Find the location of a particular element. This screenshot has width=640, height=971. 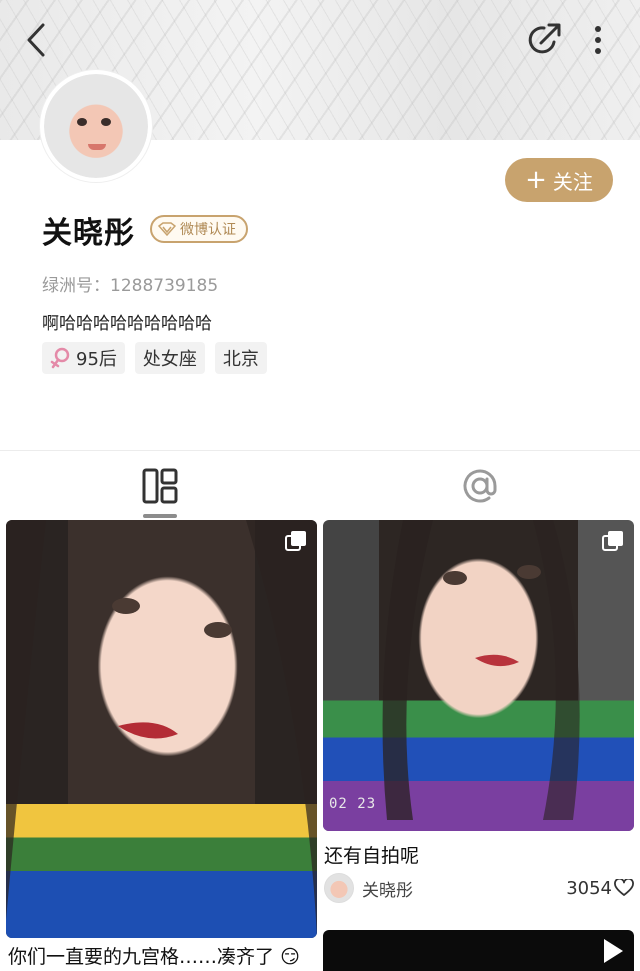

play-icon is located at coordinates (613, 951).